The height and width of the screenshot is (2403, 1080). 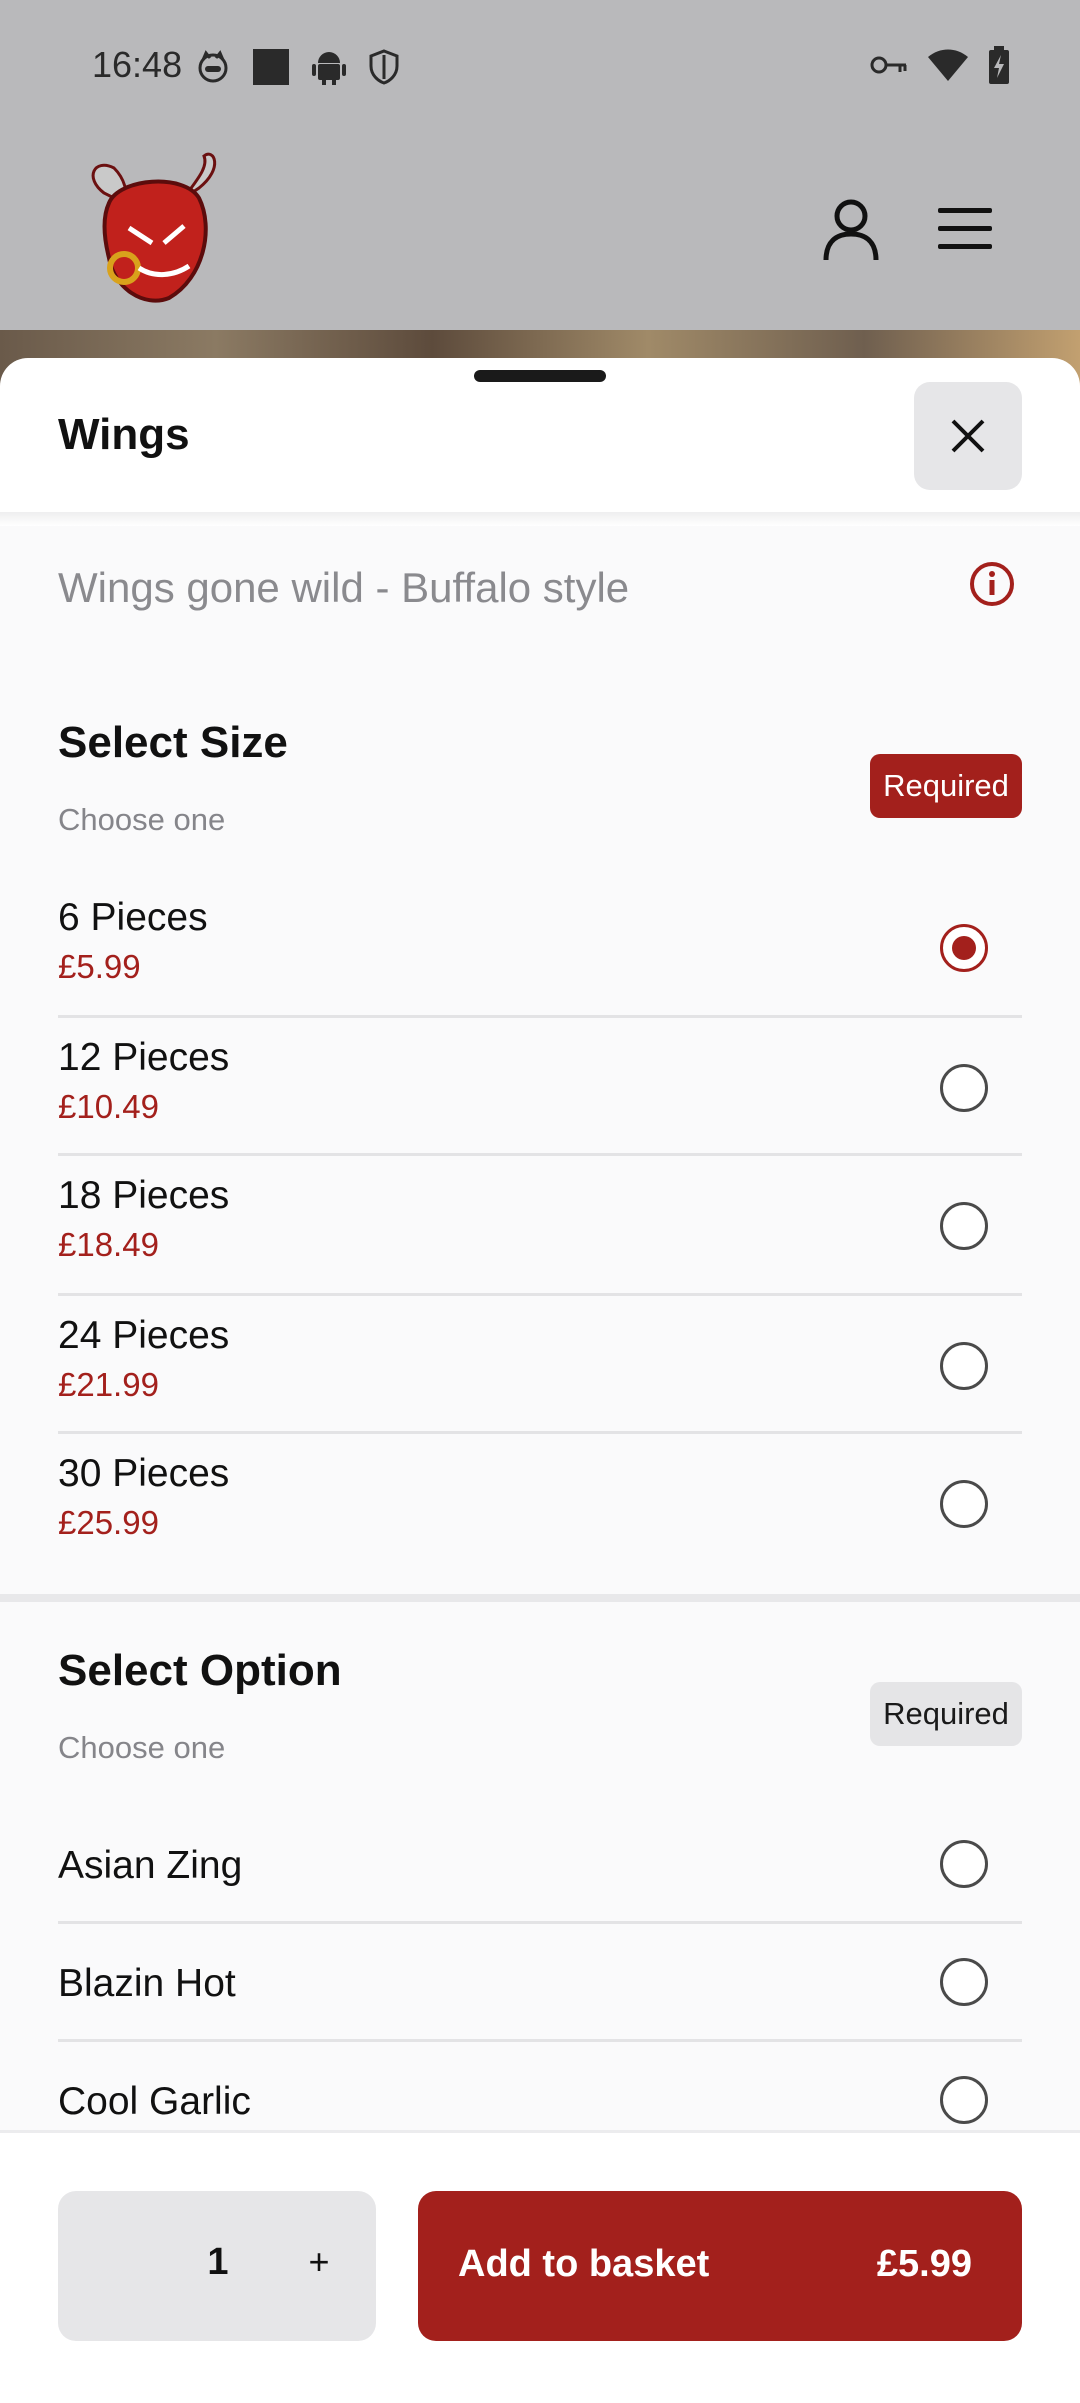 What do you see at coordinates (218, 2262) in the screenshot?
I see `quantity-value: 1` at bounding box center [218, 2262].